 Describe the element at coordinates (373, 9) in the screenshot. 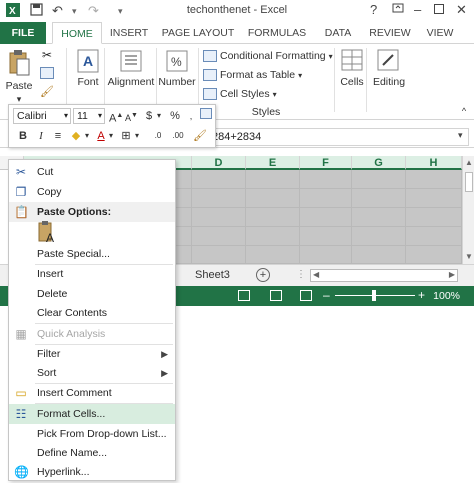

I see `help-button: ?` at that location.